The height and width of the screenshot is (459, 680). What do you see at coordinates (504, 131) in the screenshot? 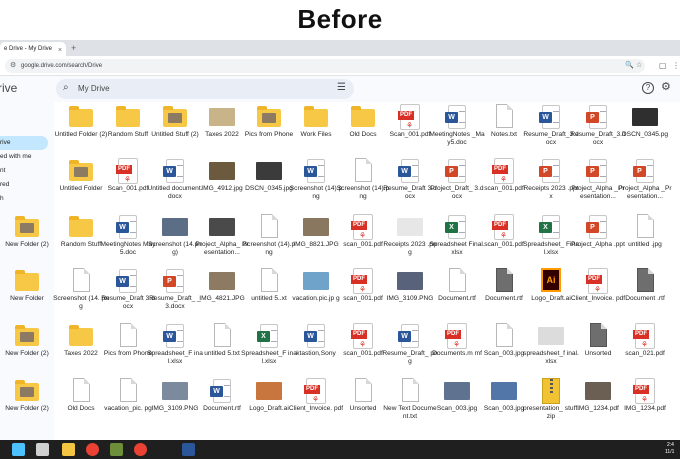
I see `file-tile: Notes.txt` at bounding box center [504, 131].